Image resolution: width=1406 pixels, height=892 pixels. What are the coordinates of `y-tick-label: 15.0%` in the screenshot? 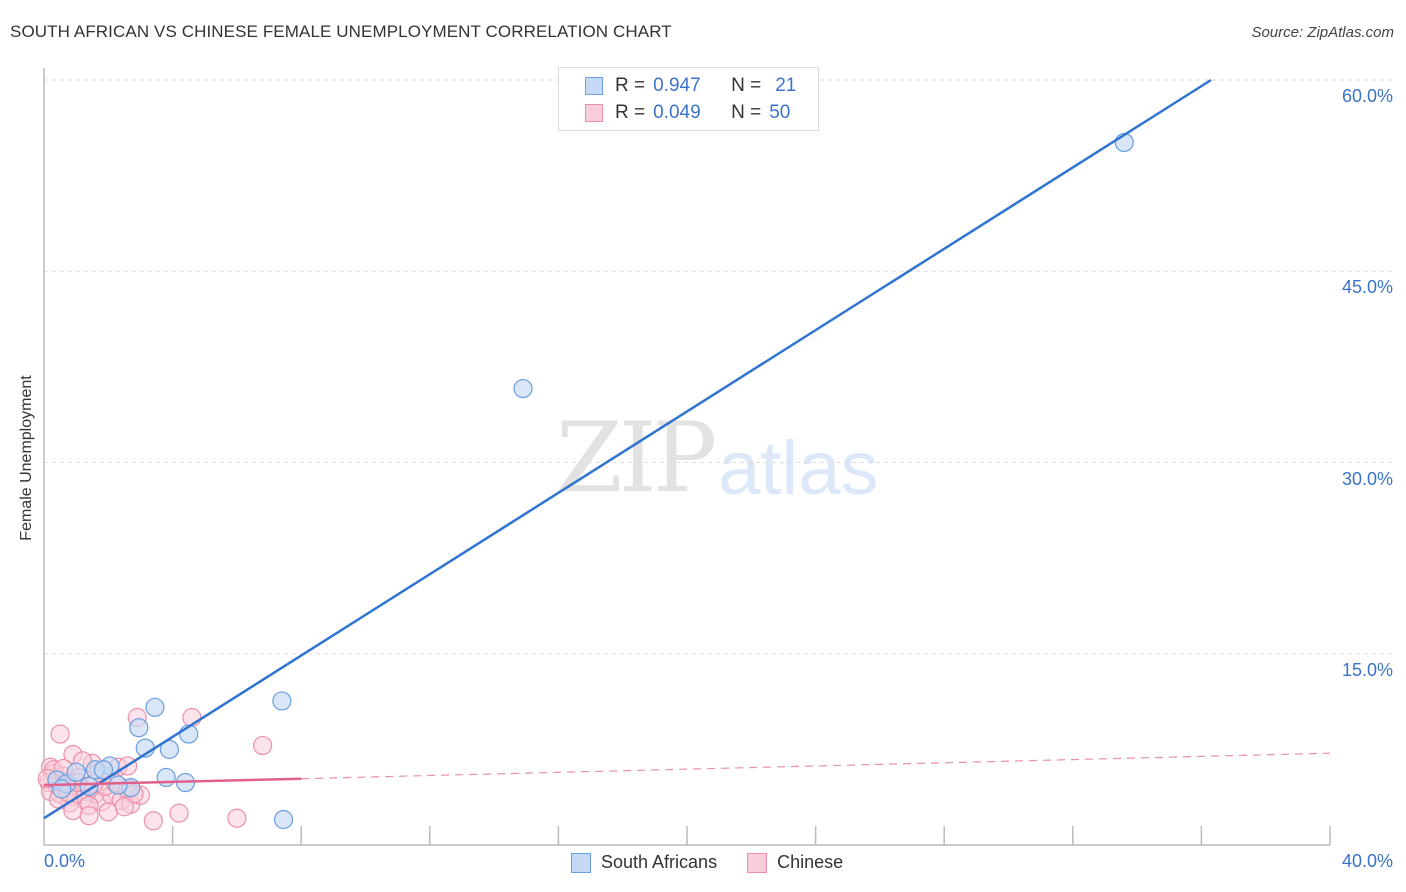 It's located at (1367, 669).